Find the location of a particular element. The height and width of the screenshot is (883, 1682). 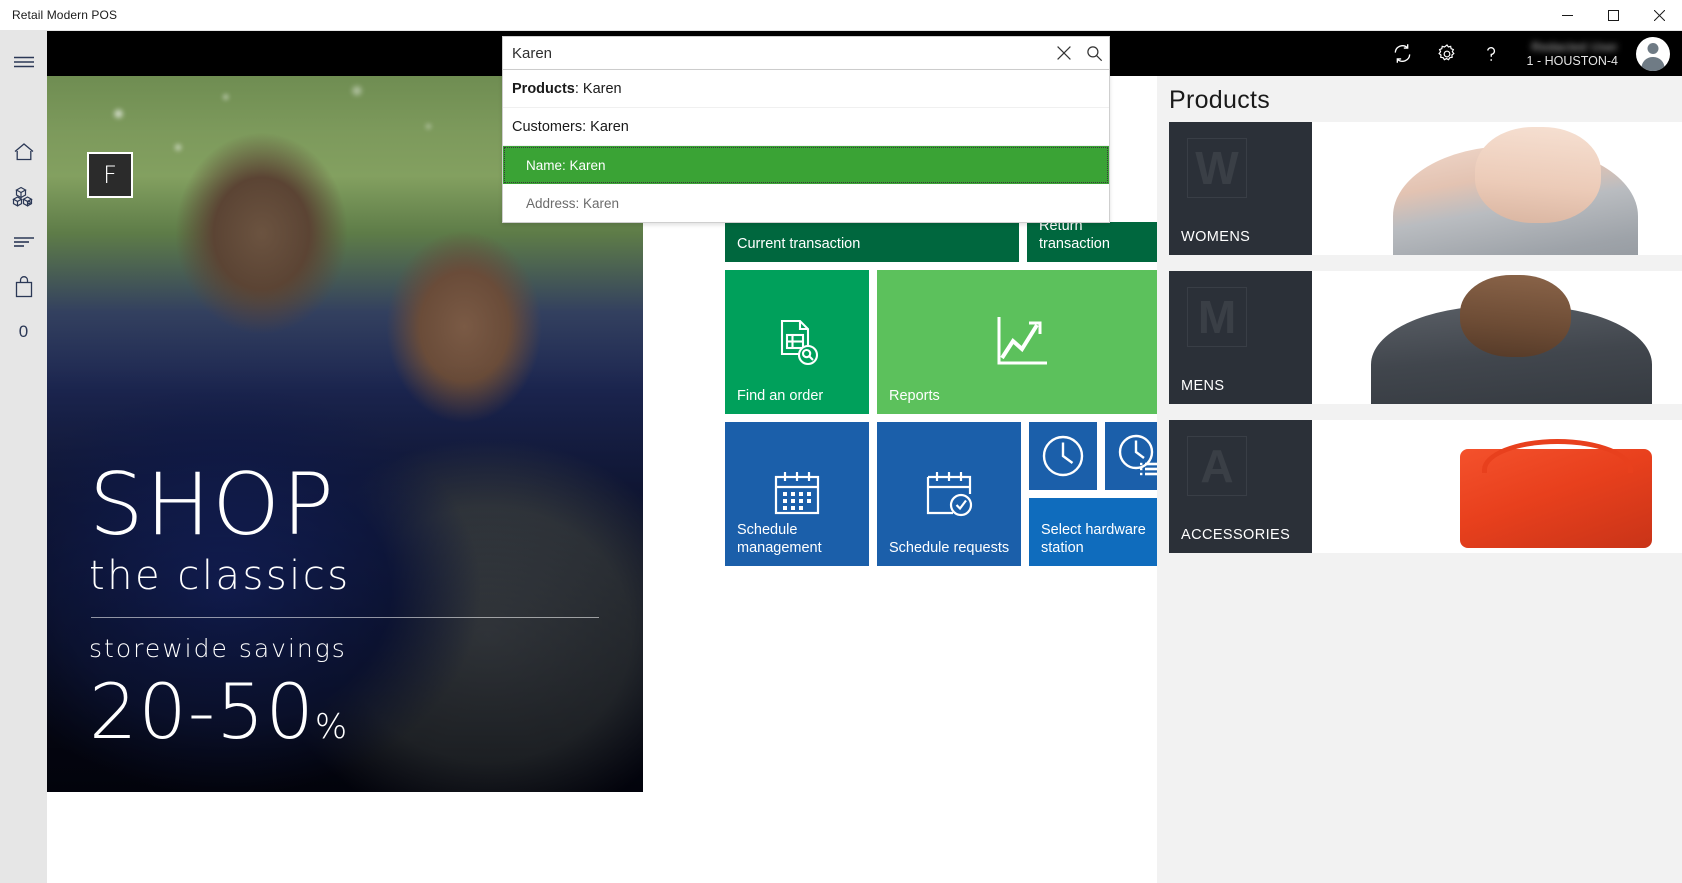

tile-reports: Reports is located at coordinates (1022, 342).